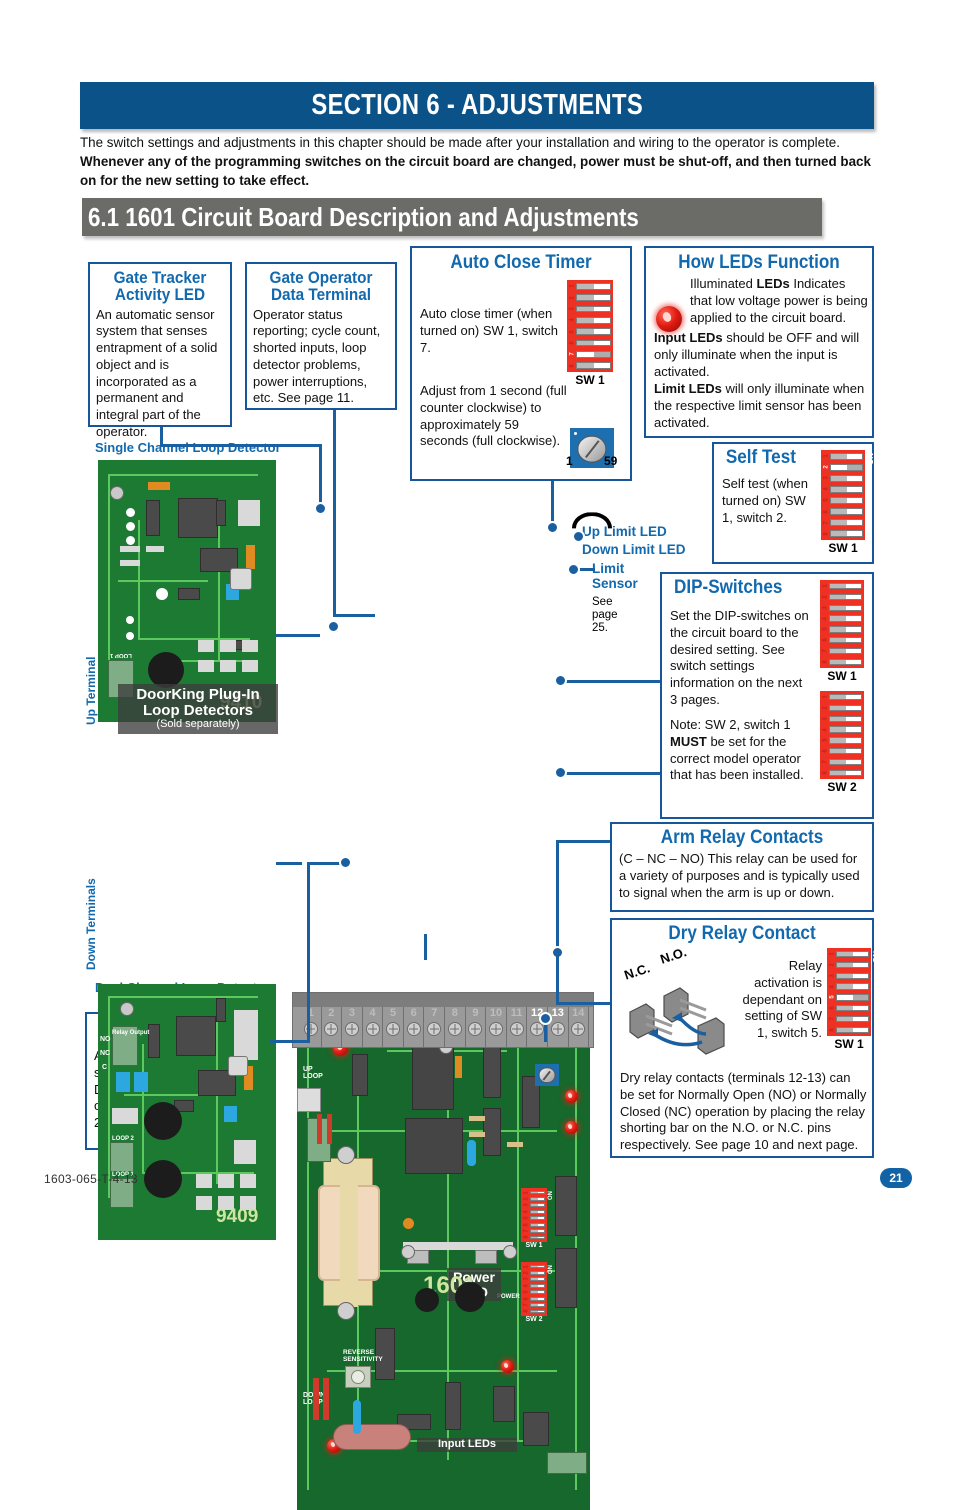  I want to click on terminal-6: 6, so click(414, 1027).